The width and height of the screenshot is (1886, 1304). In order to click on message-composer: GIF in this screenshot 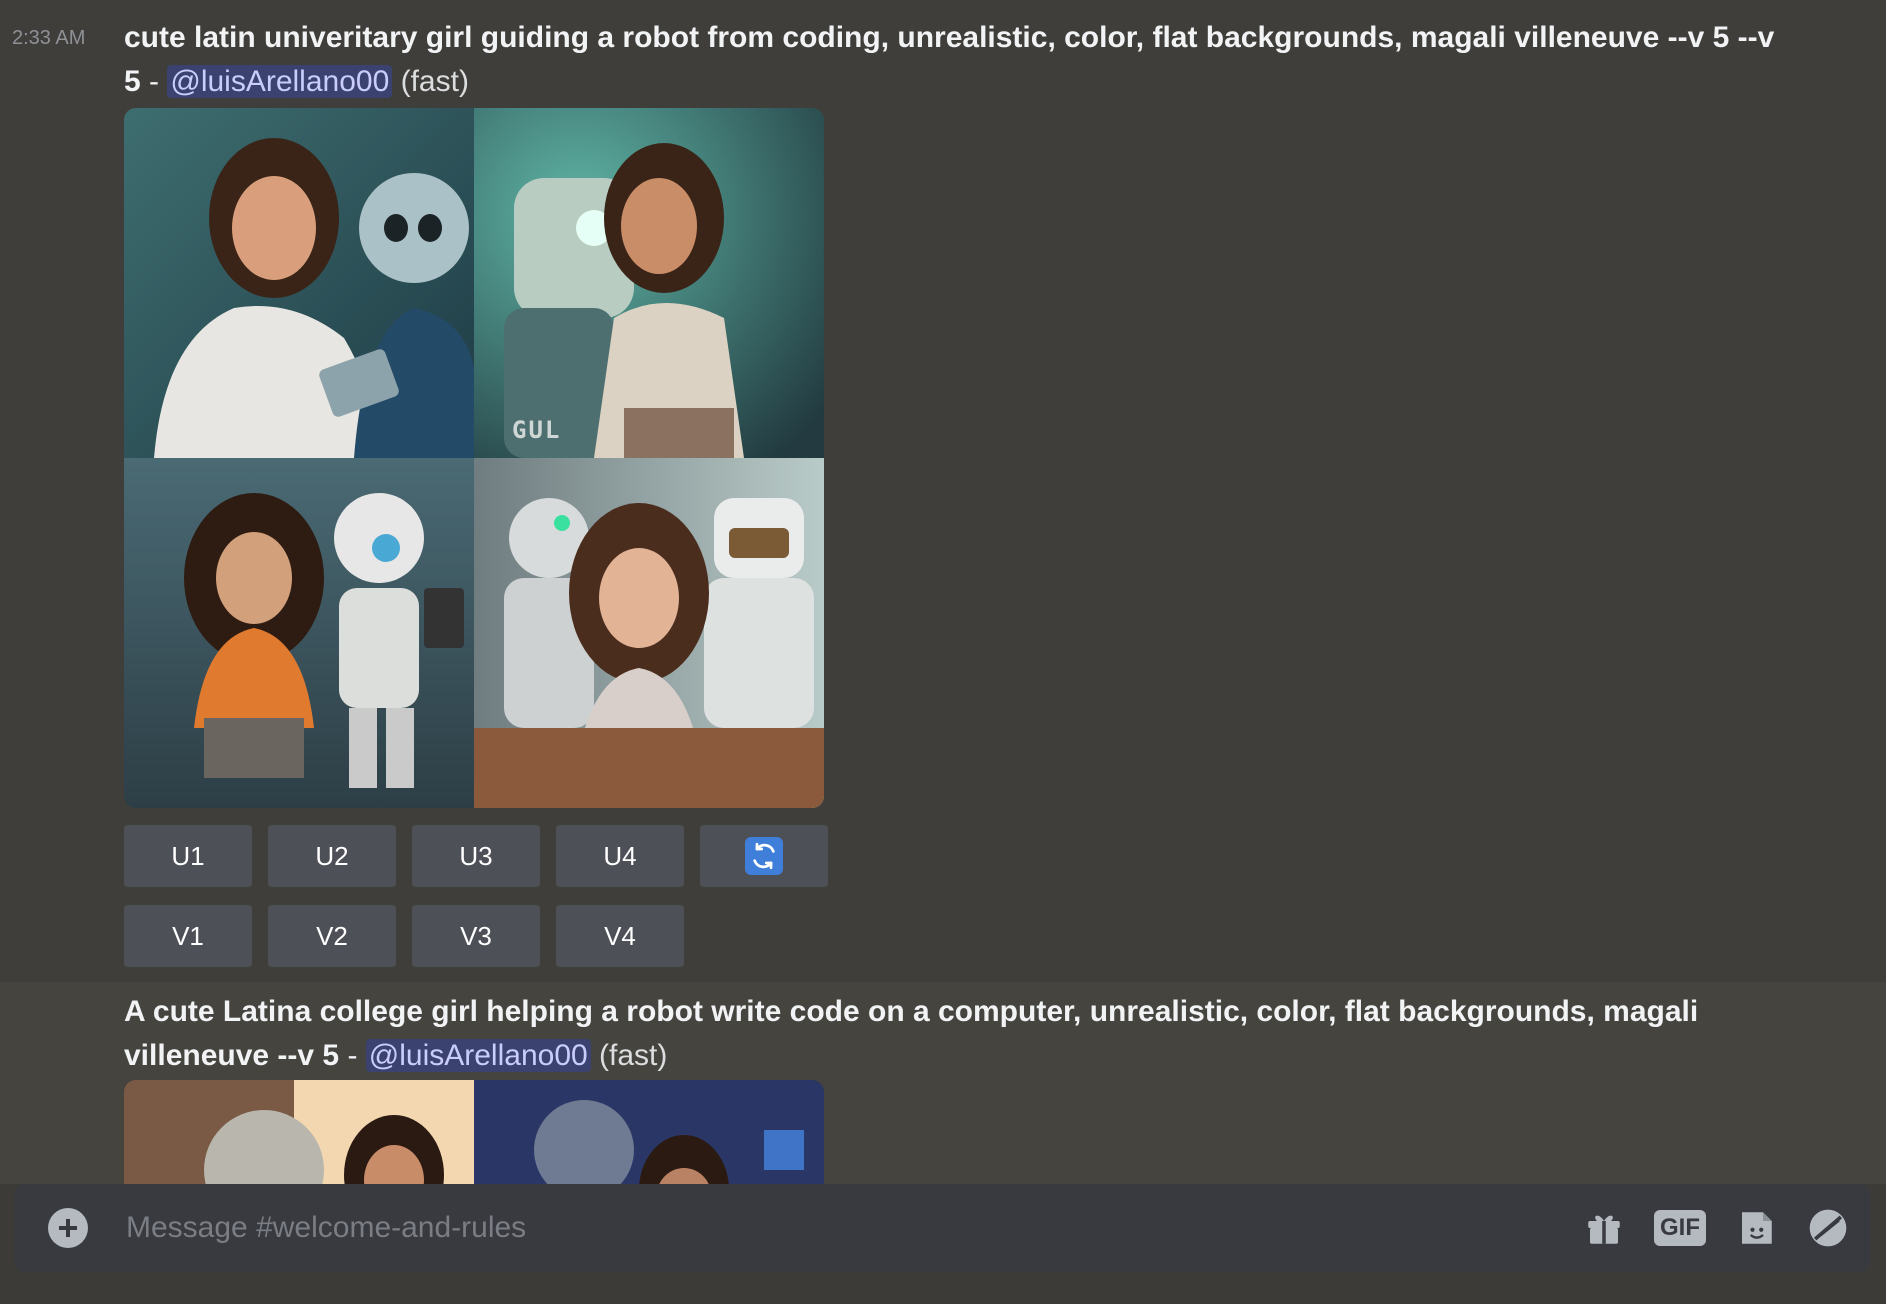, I will do `click(942, 1228)`.